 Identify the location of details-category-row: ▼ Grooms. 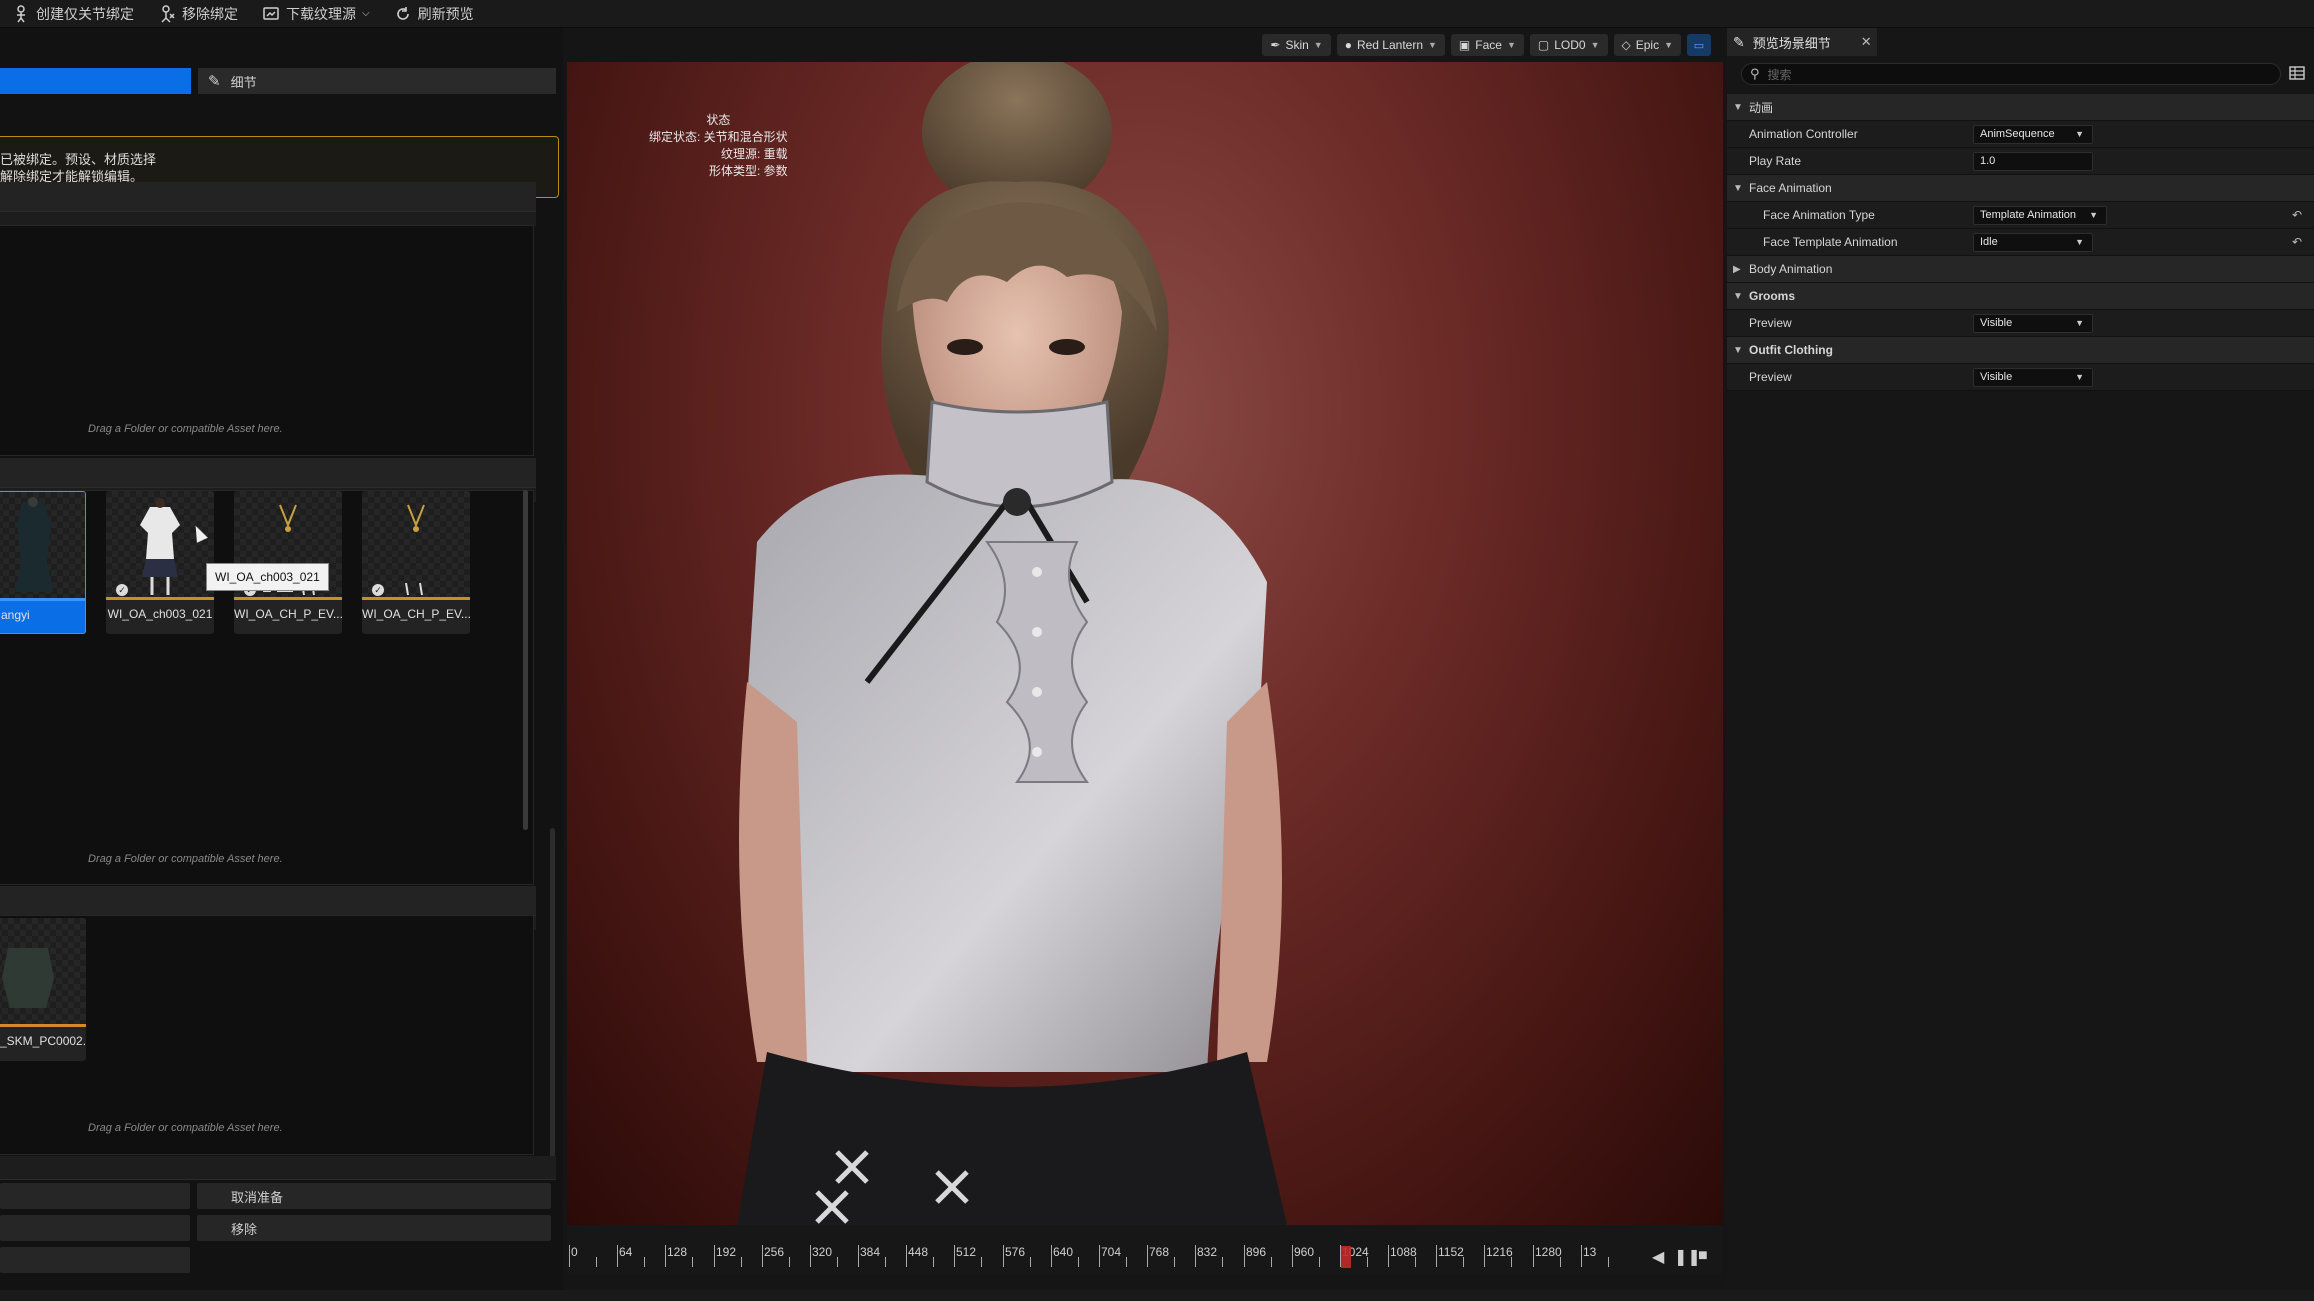
(2020, 296).